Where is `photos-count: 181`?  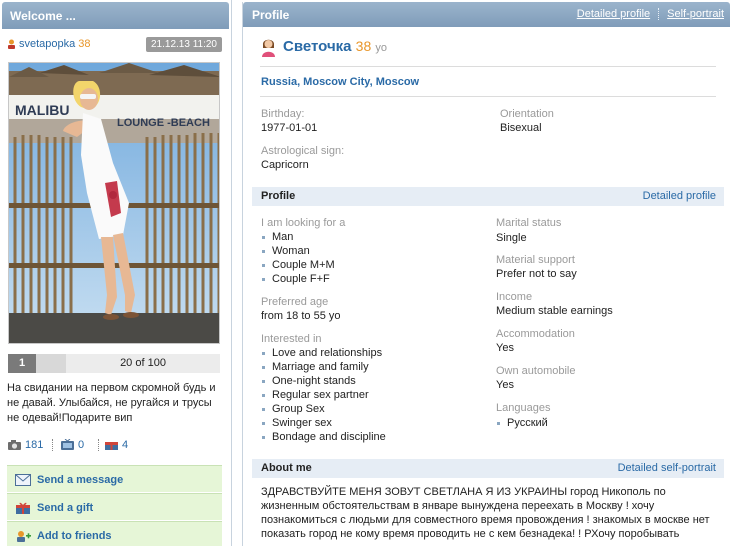 photos-count: 181 is located at coordinates (34, 445).